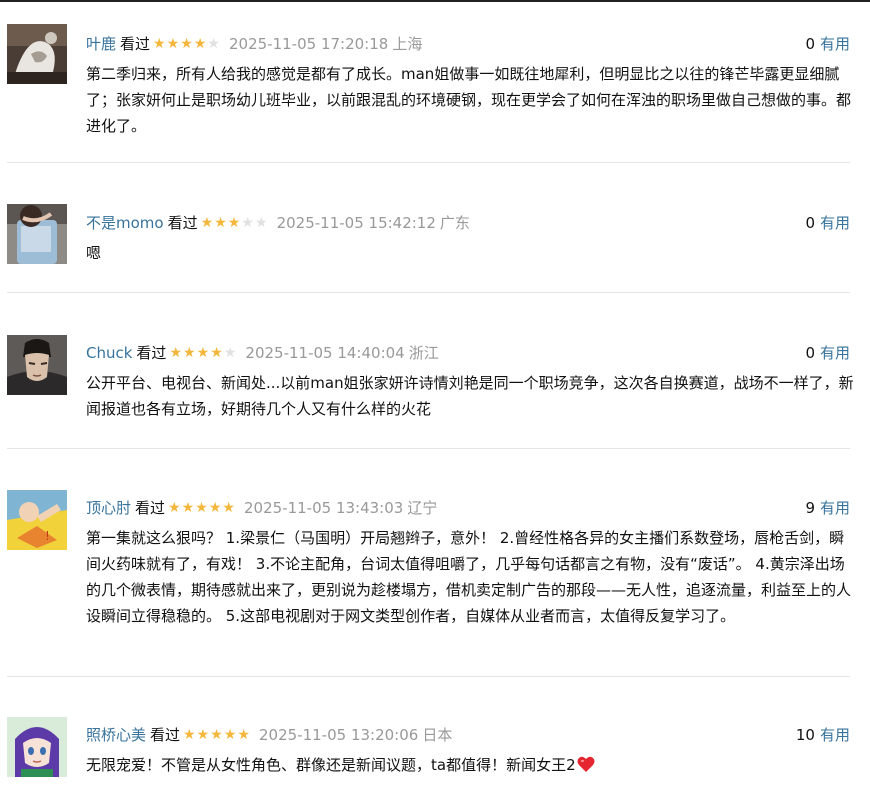 This screenshot has width=870, height=785. I want to click on comment-time: 2025-11-05 13:20:06, so click(339, 735).